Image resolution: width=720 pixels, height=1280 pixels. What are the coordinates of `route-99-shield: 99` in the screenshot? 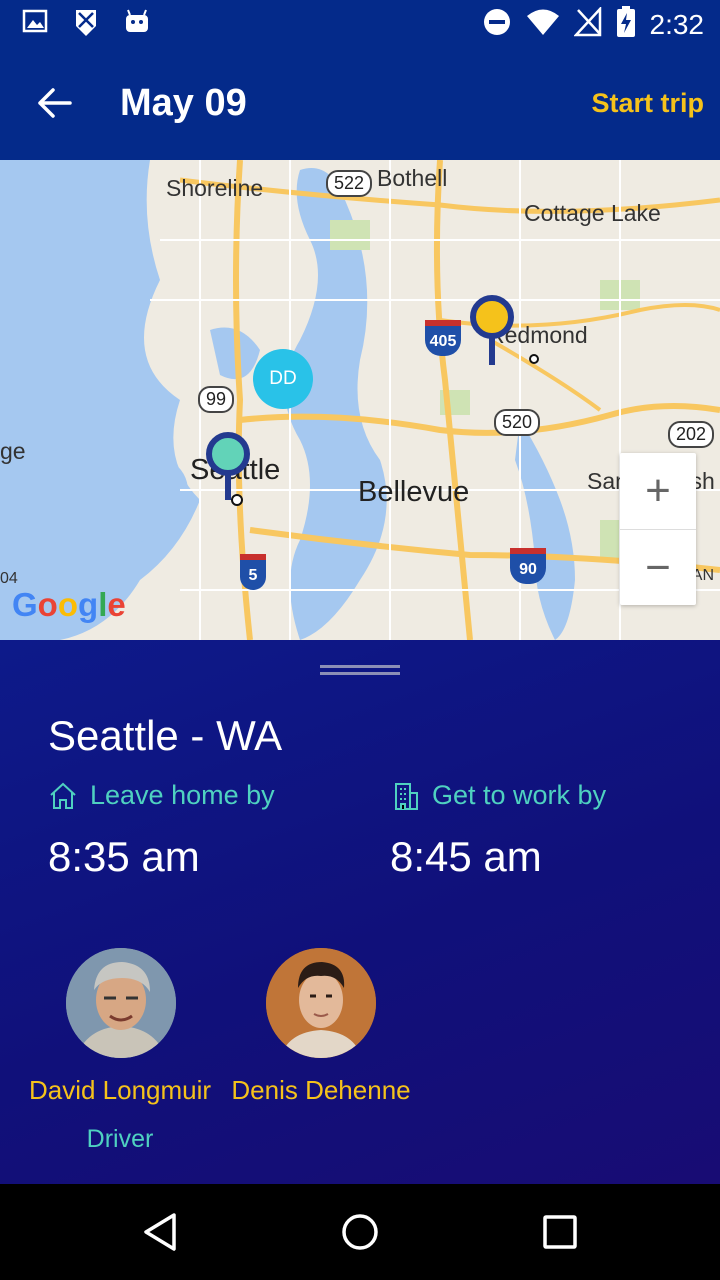 It's located at (216, 399).